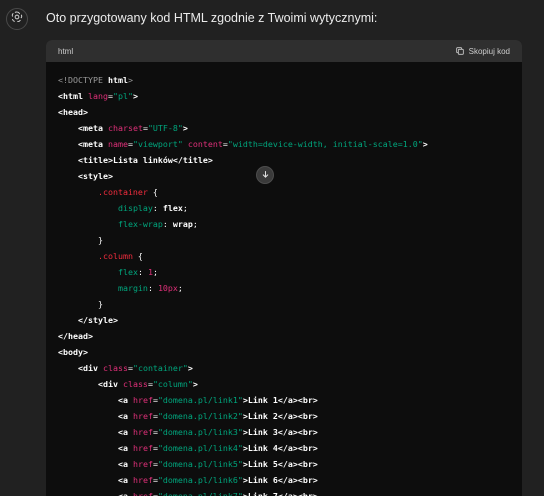  I want to click on code-token: margin, so click(132, 288).